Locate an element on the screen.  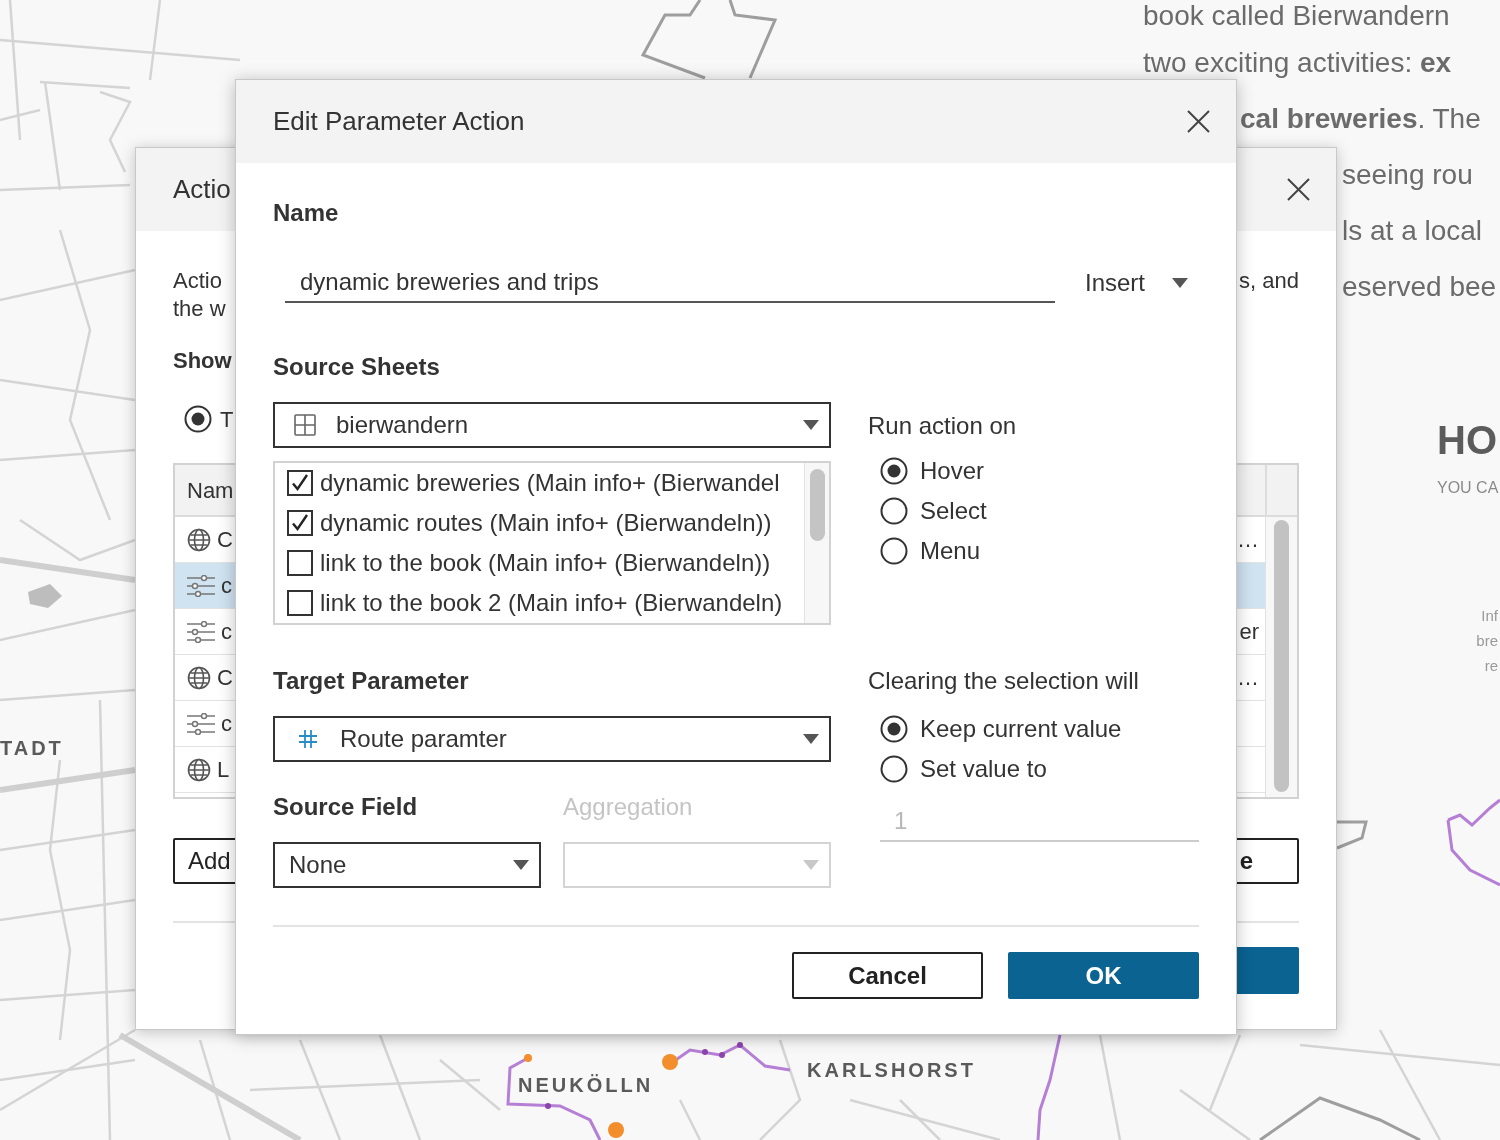
radio-label: Menu is located at coordinates (950, 551).